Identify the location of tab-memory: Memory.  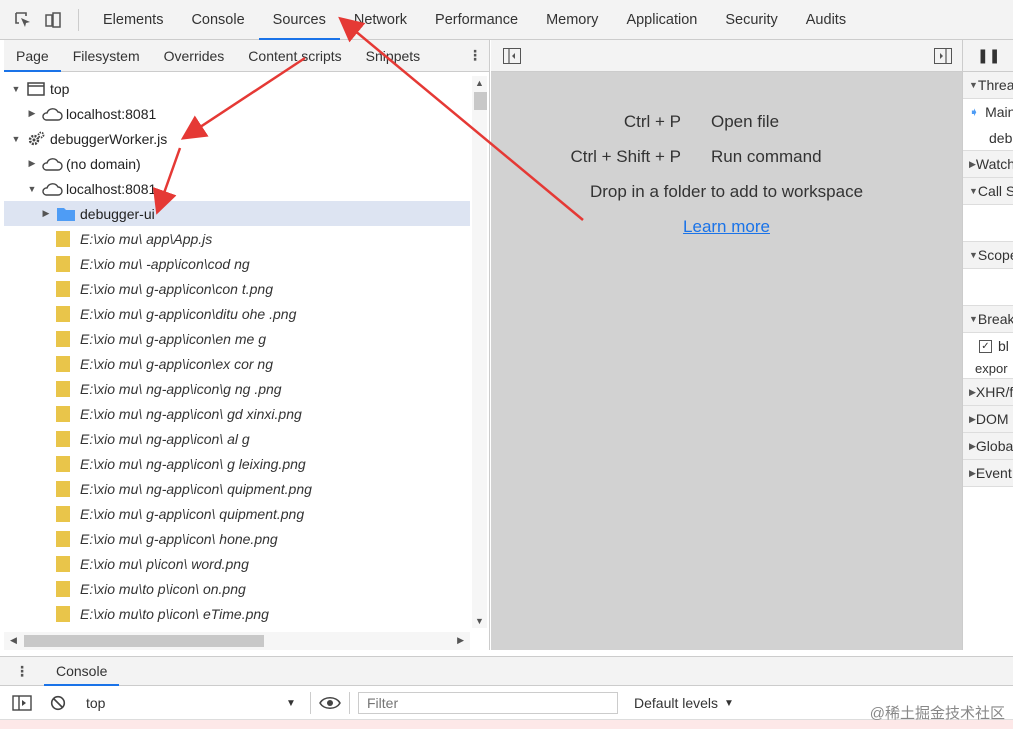
(572, 20).